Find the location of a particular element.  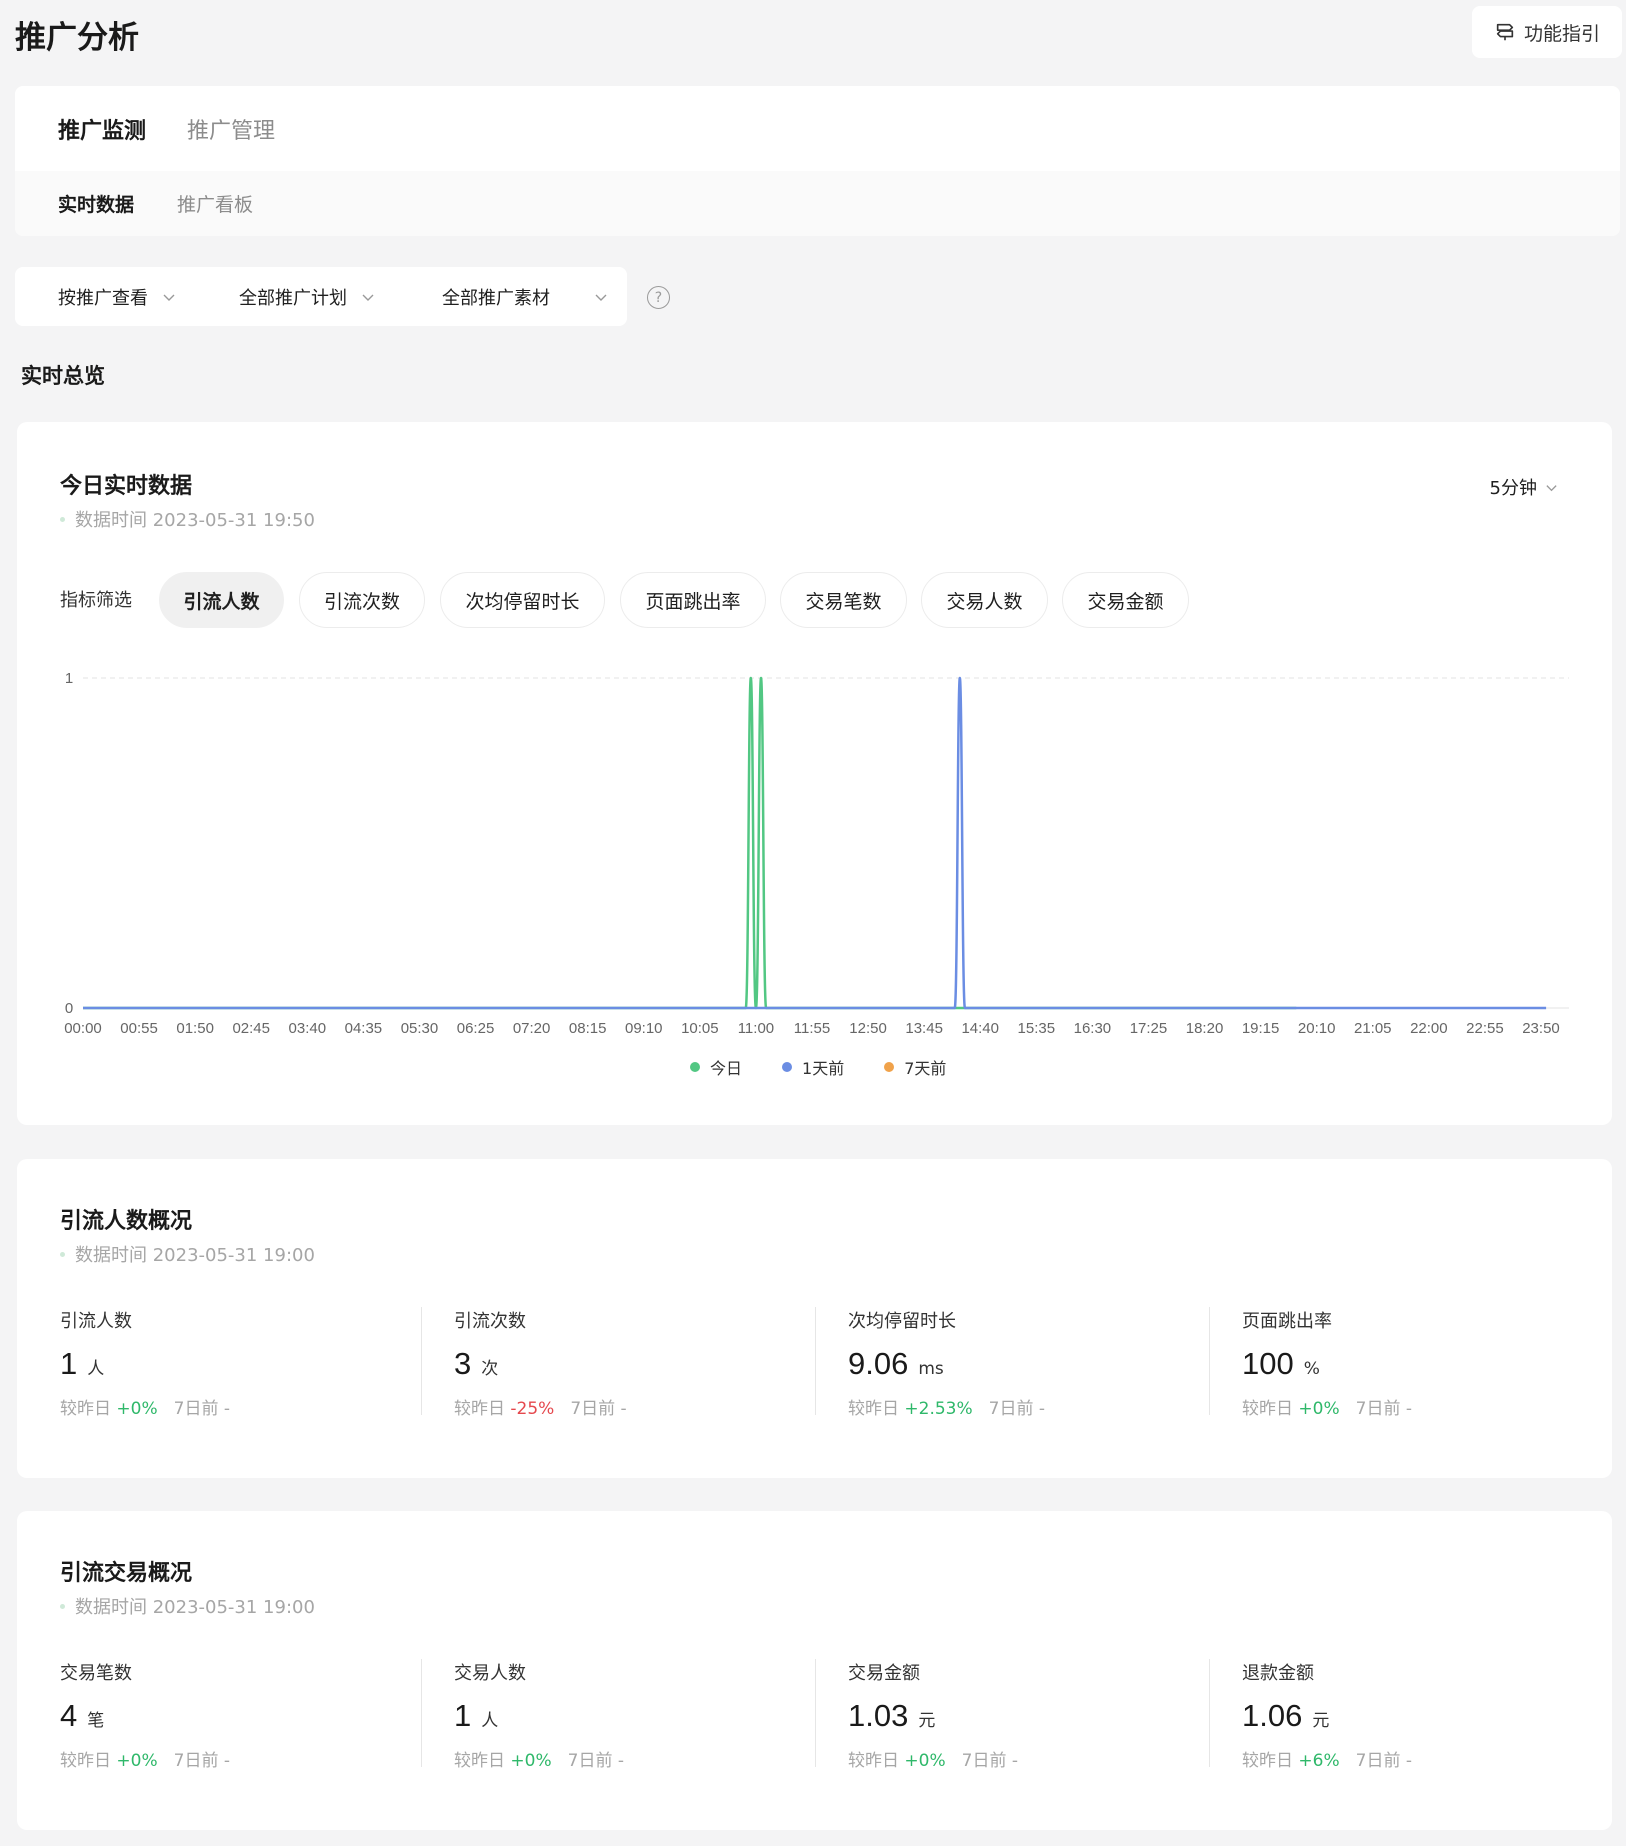

x-tick-label: 00:00 is located at coordinates (83, 1028).